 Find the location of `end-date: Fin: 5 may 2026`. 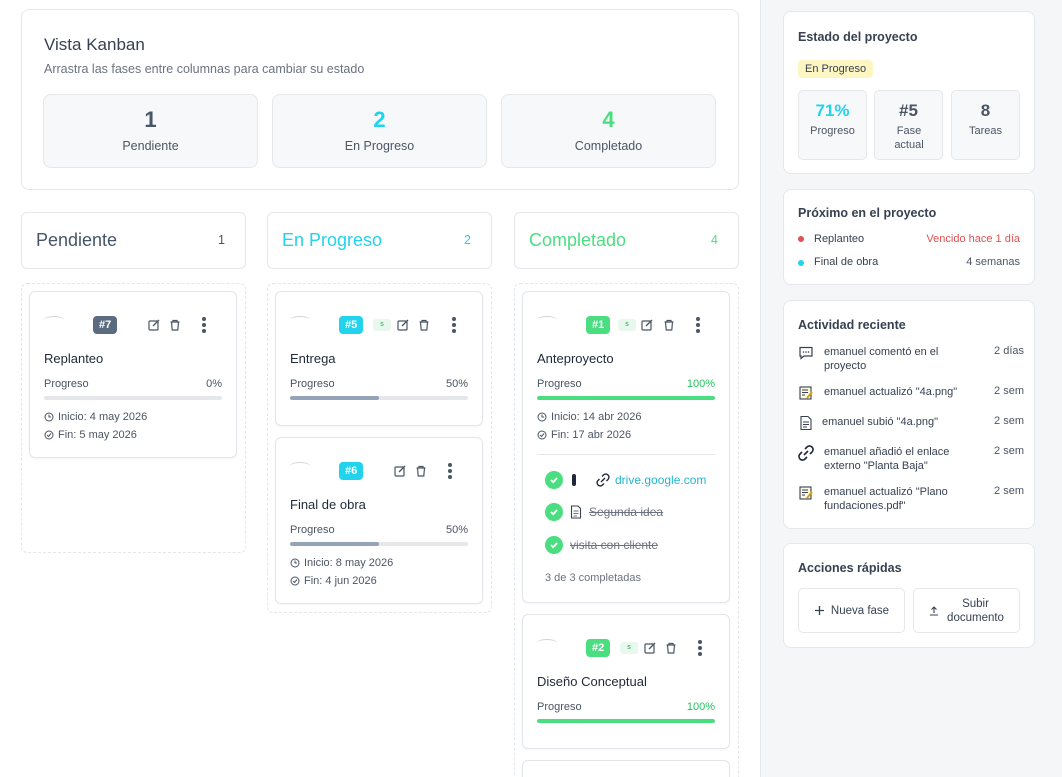

end-date: Fin: 5 may 2026 is located at coordinates (90, 435).